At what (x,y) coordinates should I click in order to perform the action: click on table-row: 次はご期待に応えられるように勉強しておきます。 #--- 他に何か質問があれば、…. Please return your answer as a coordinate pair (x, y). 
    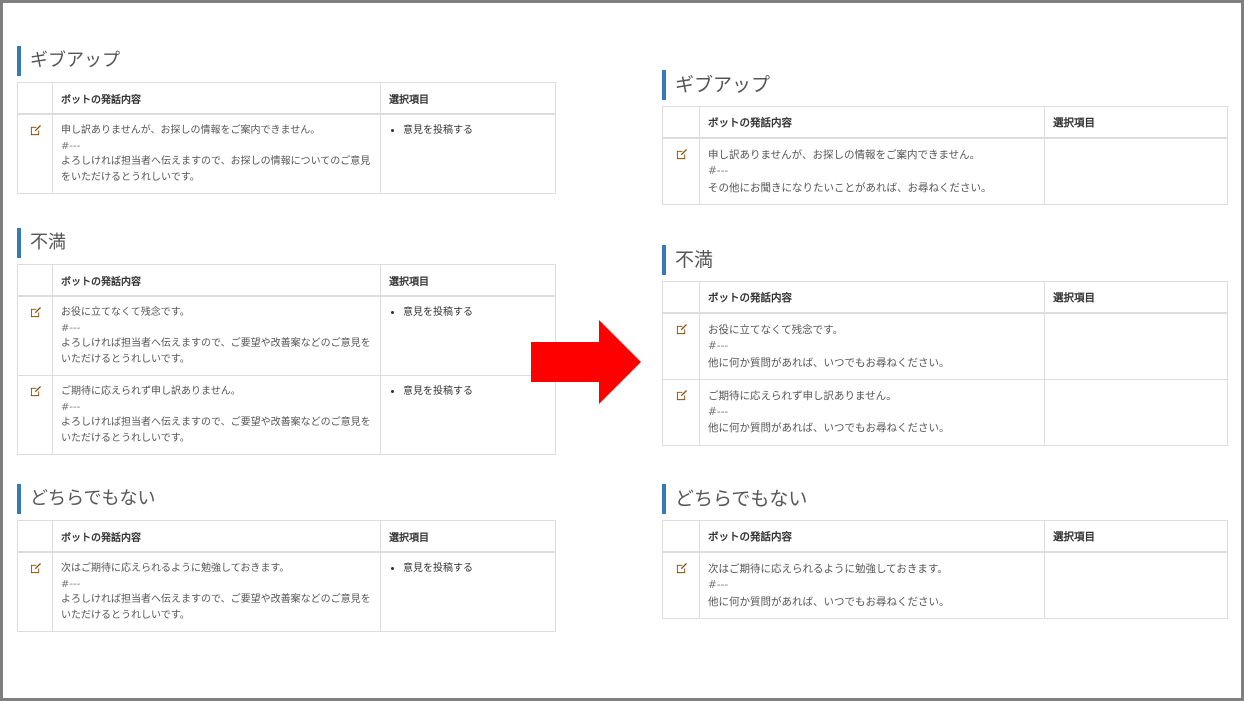
    Looking at the image, I should click on (945, 585).